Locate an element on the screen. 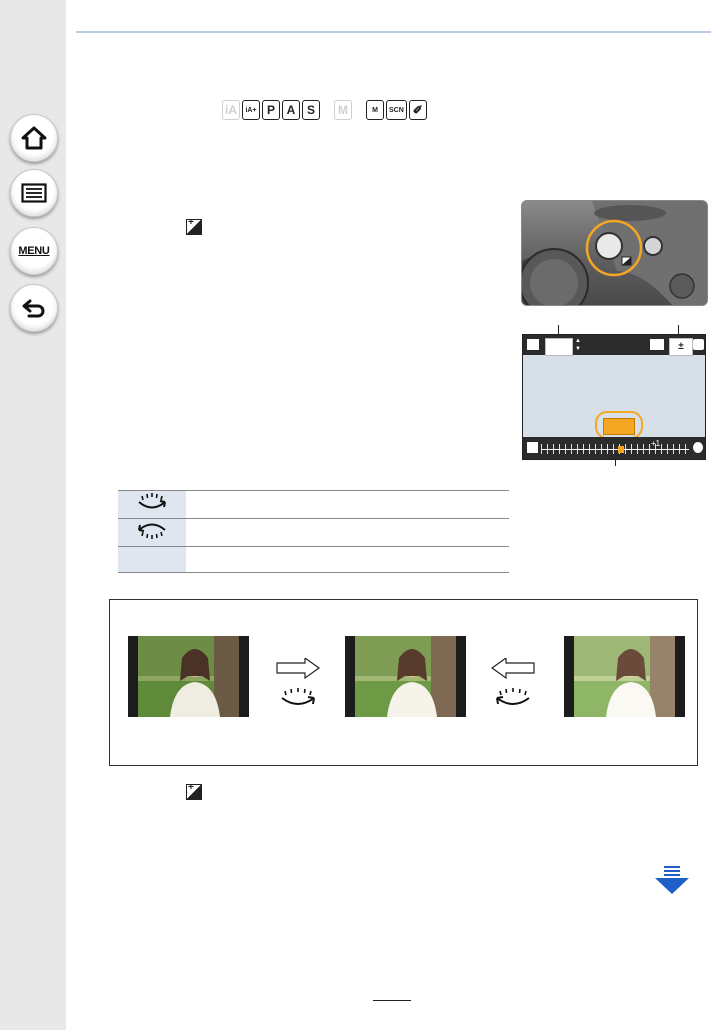 The image size is (711, 1030). exposure-indicator-highlight is located at coordinates (619, 425).